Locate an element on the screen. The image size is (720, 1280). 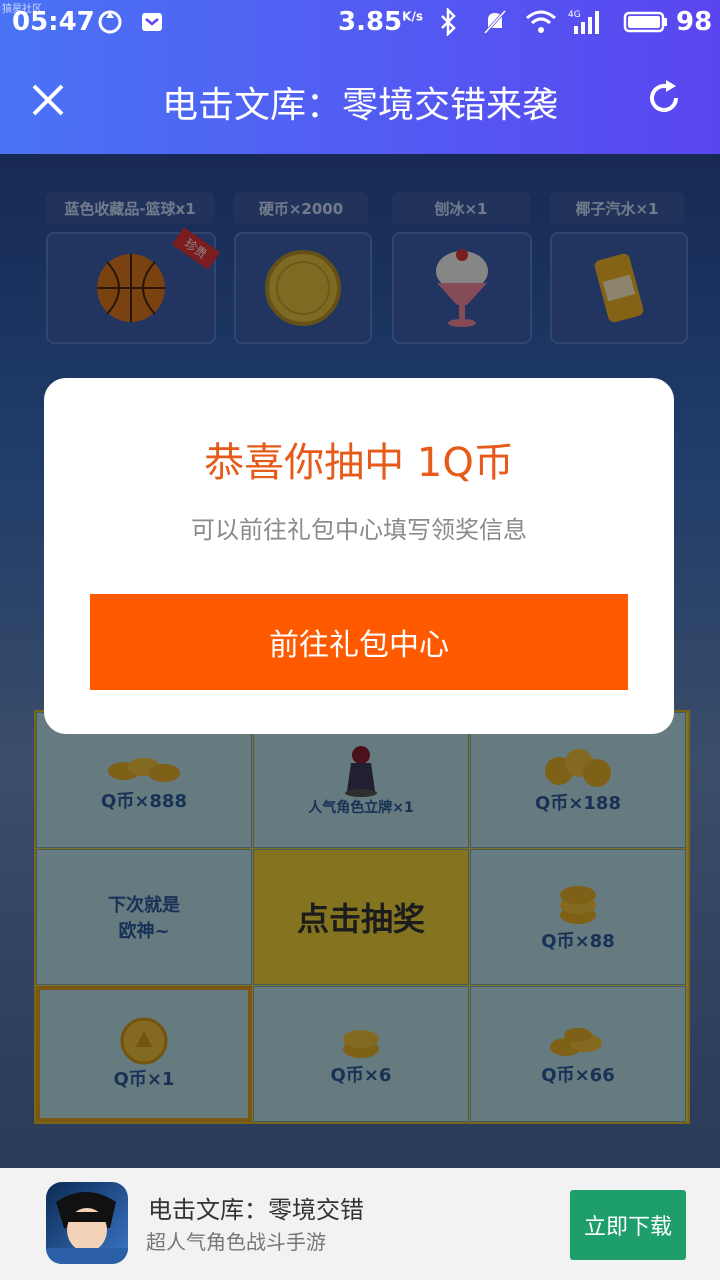
wifi-icon is located at coordinates (541, 22).